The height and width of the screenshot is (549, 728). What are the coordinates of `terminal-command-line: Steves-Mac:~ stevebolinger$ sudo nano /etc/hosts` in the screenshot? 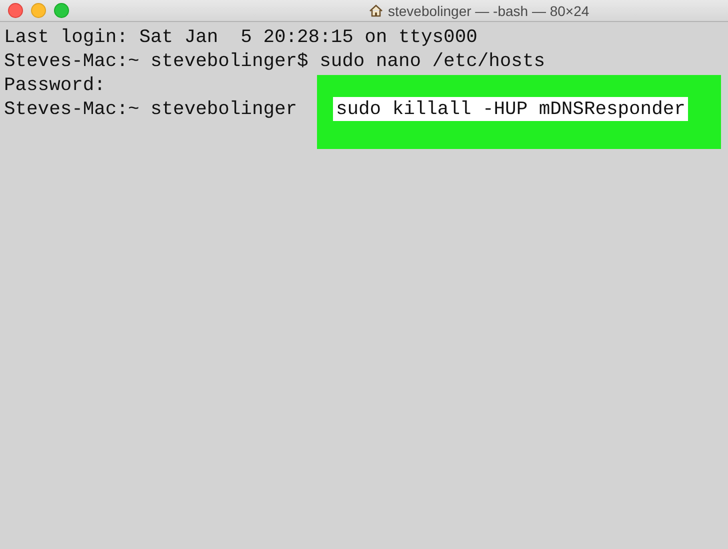 It's located at (275, 61).